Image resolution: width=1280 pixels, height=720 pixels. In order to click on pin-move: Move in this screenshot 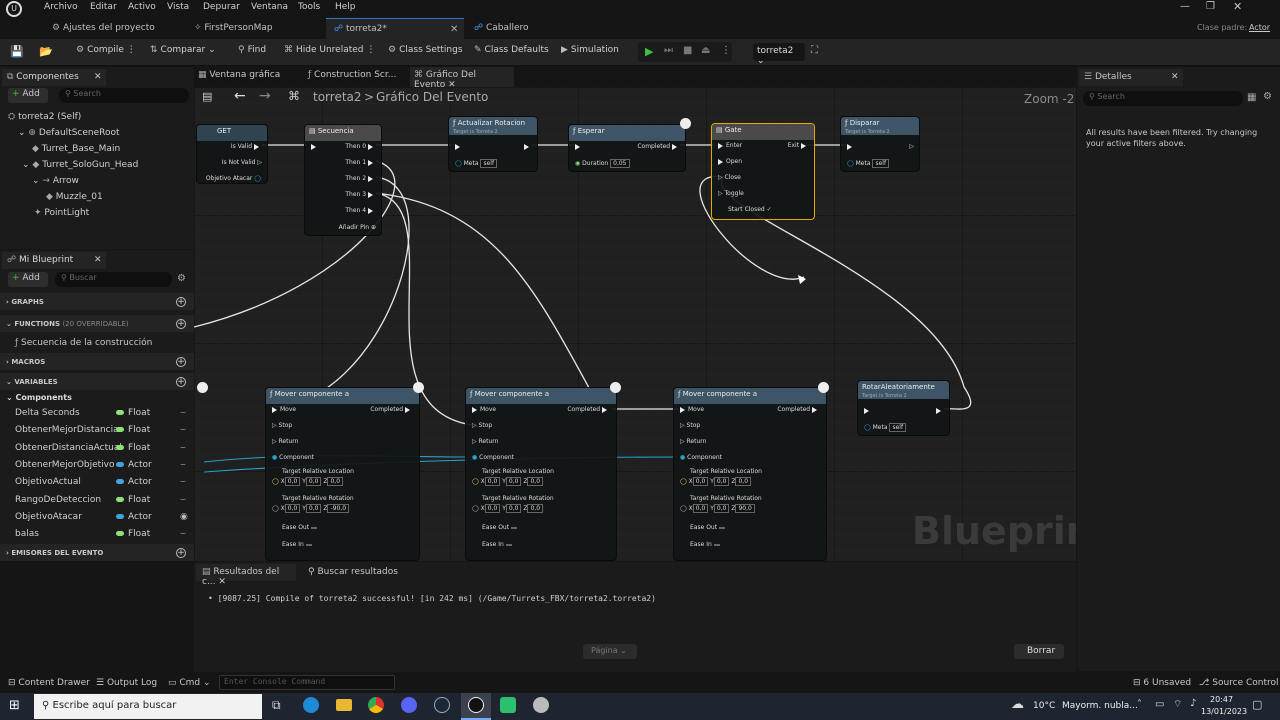, I will do `click(692, 409)`.